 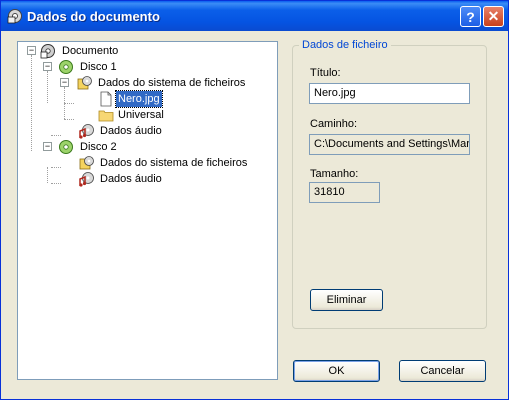 I want to click on tree-node-disco-2: − Disco 2, so click(x=118, y=147).